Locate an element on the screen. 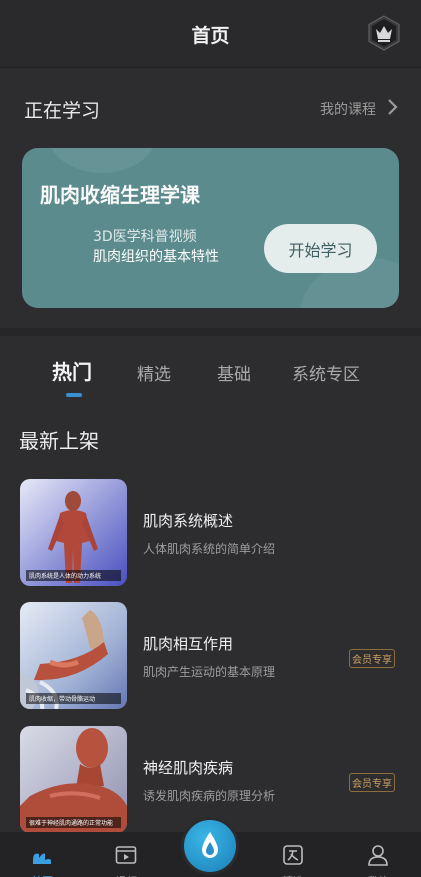  top-bar: 首页 is located at coordinates (210, 34).